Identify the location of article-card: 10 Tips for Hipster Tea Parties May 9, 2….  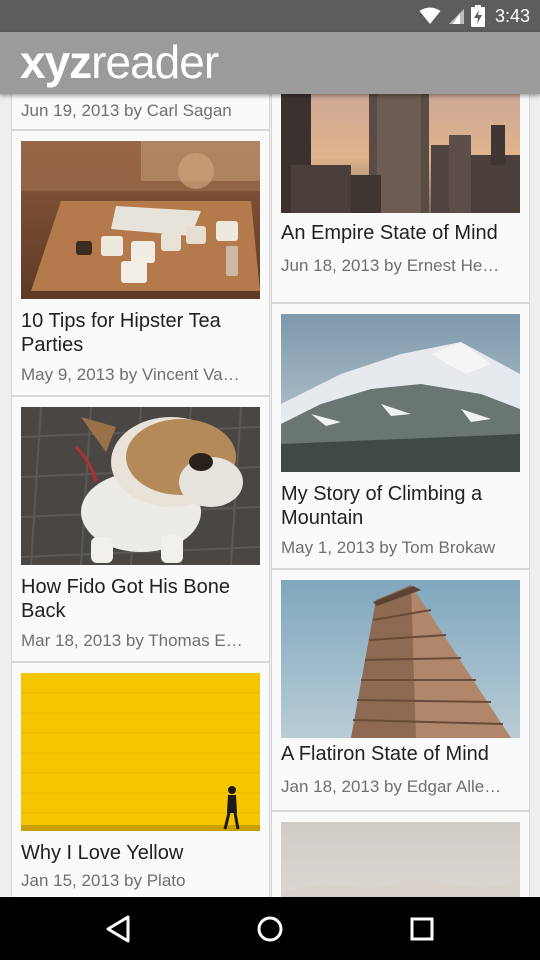
(140, 263).